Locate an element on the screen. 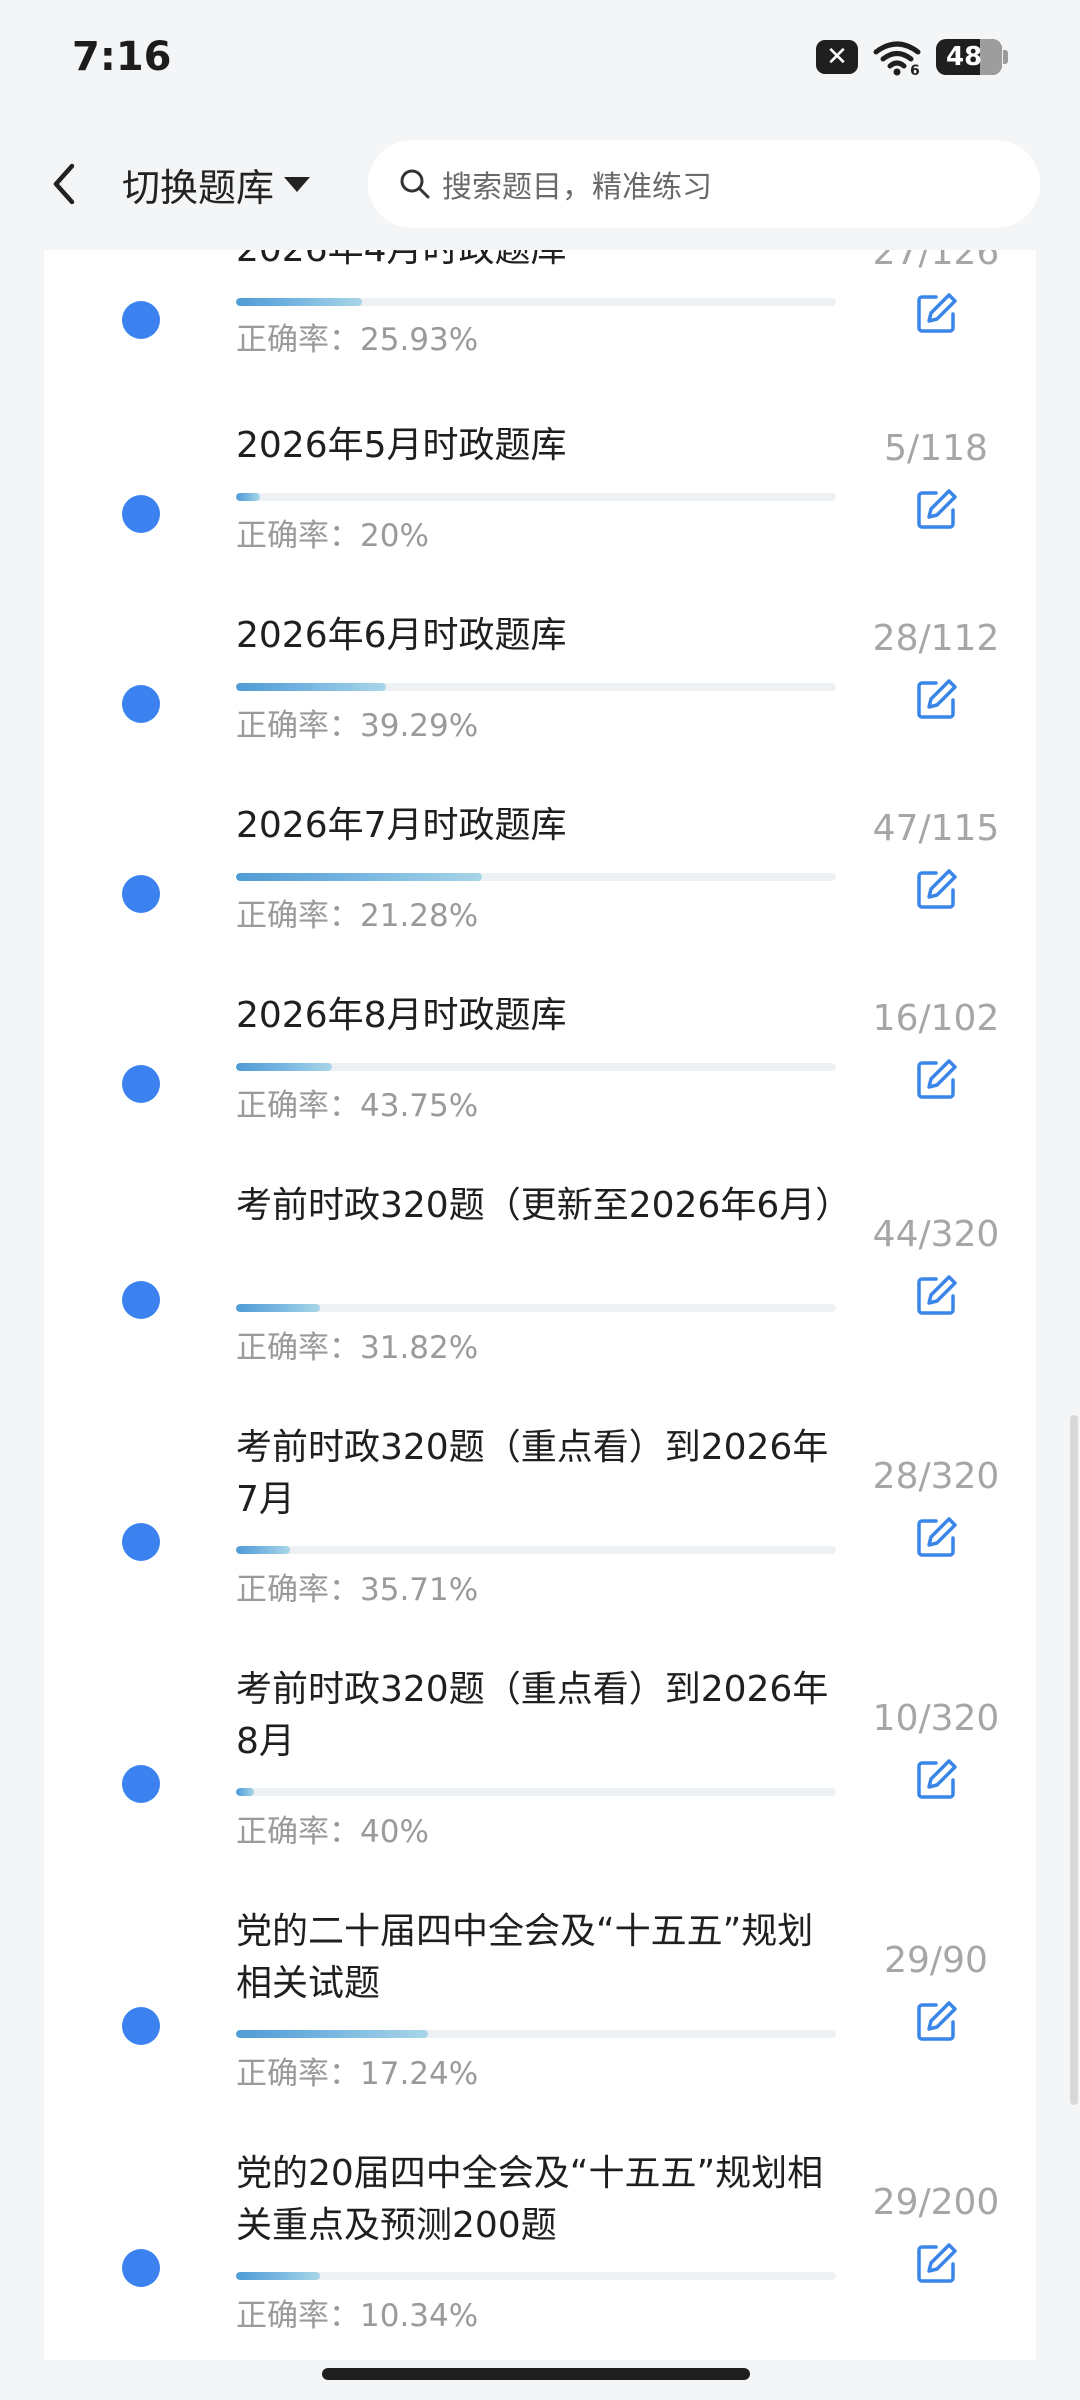 The image size is (1080, 2400). progress-count: 28/320 is located at coordinates (936, 1476).